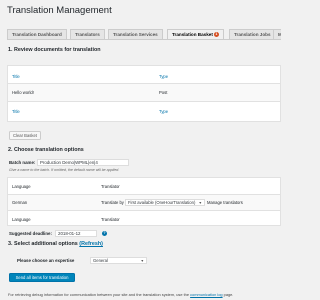 This screenshot has width=320, height=300. I want to click on send-for-translation-button: Send all items for translation, so click(42, 277).